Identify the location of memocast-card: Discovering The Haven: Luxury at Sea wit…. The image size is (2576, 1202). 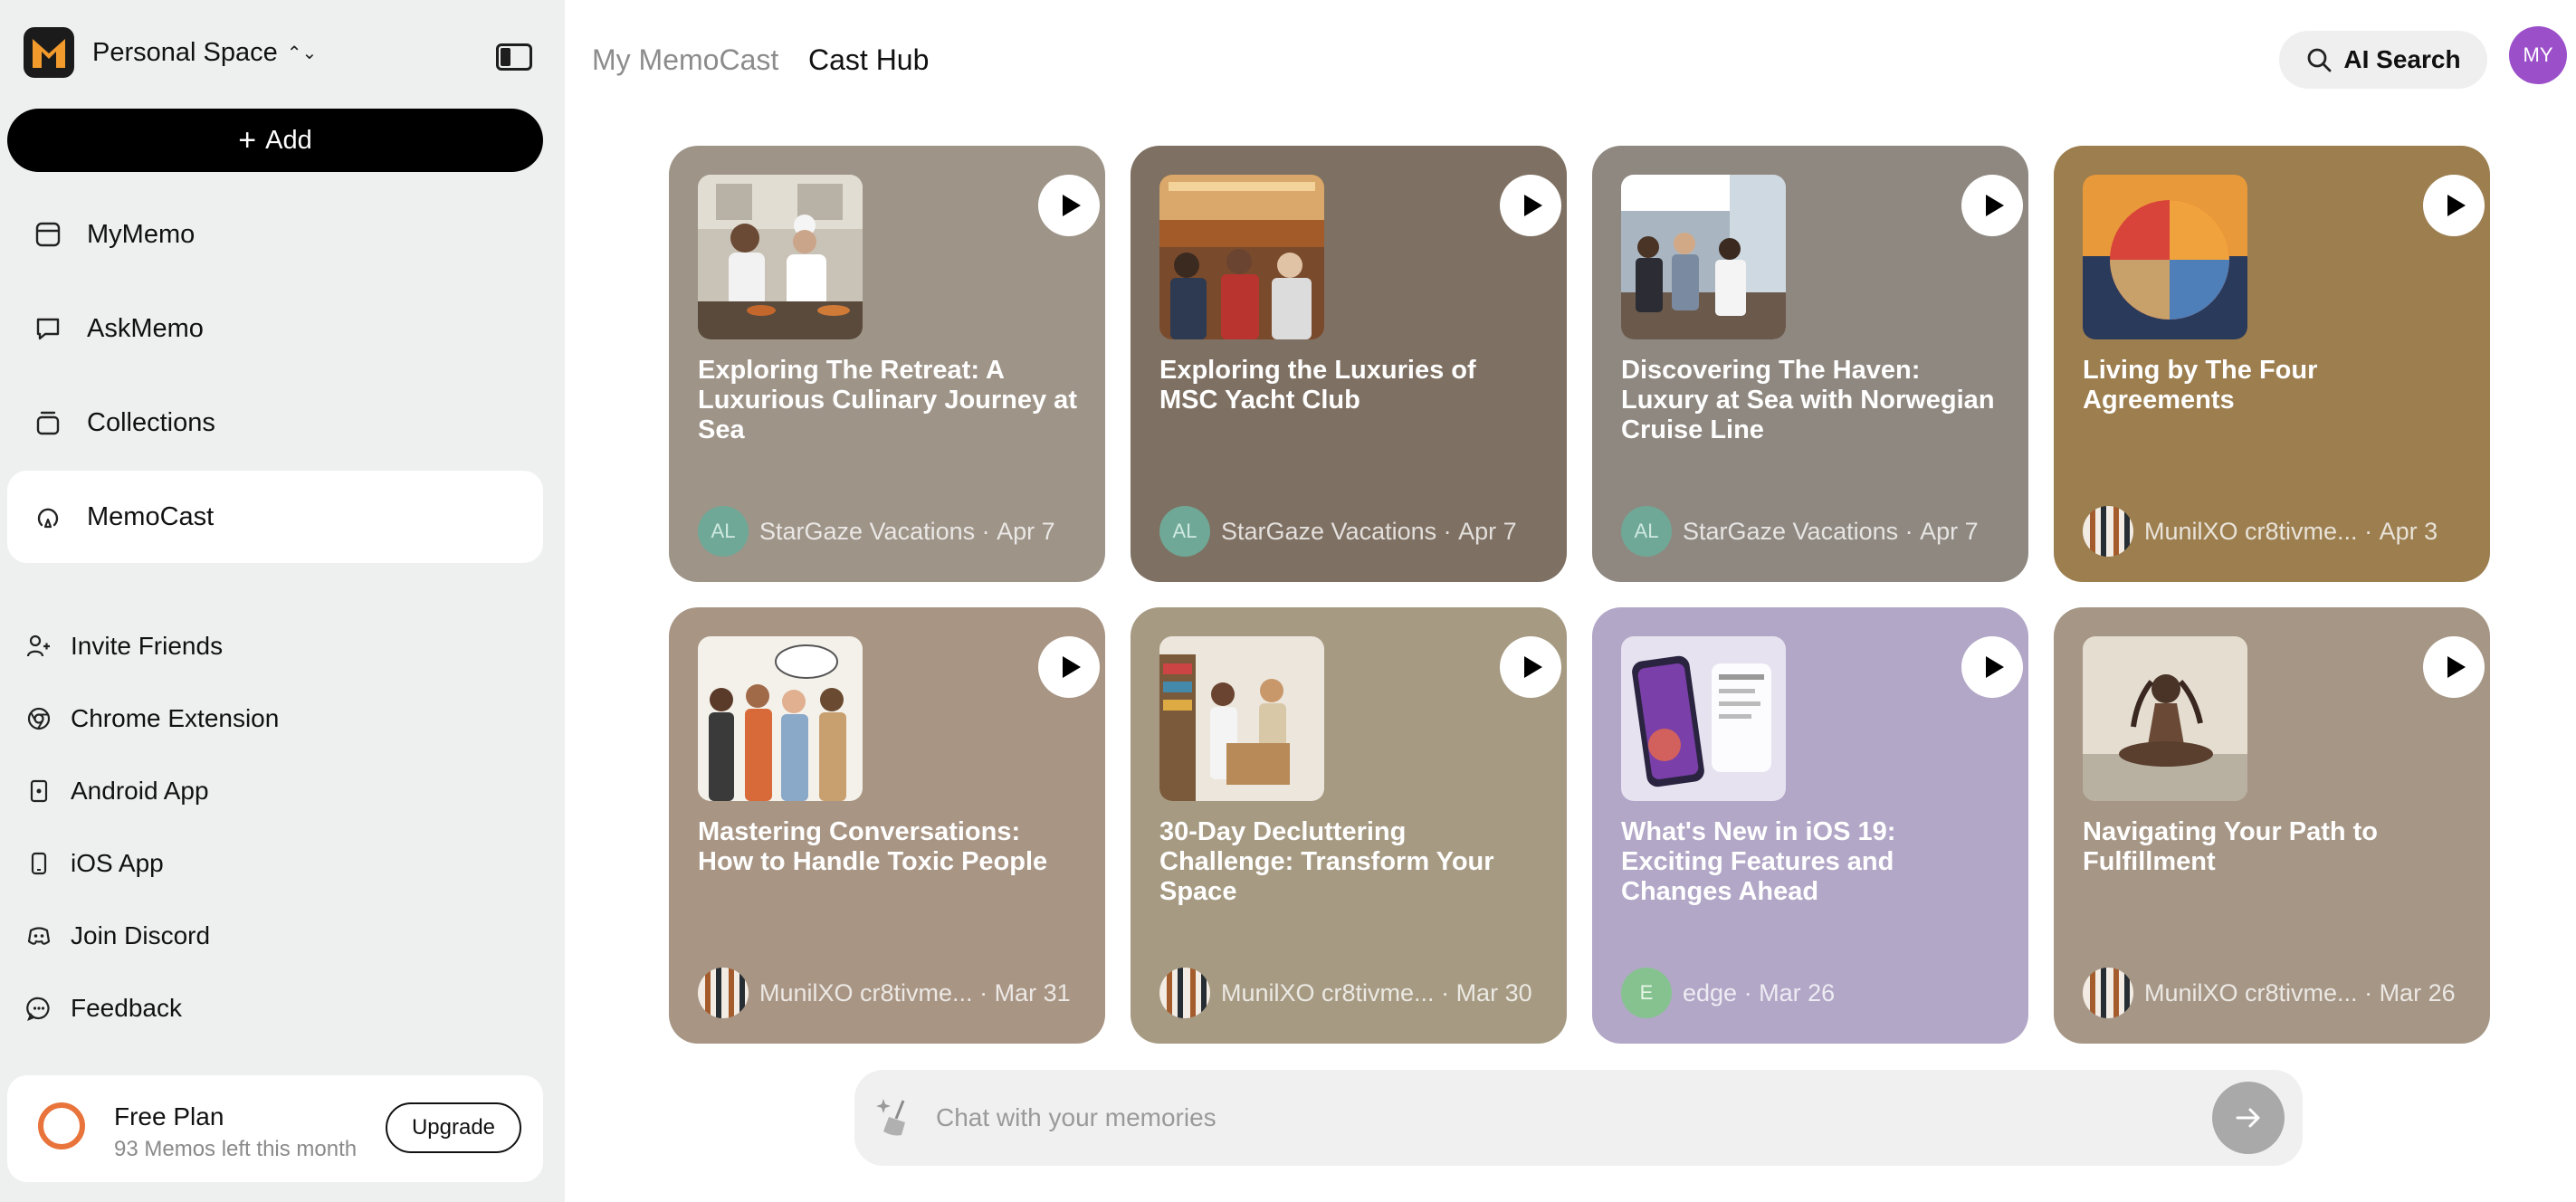
(1810, 364).